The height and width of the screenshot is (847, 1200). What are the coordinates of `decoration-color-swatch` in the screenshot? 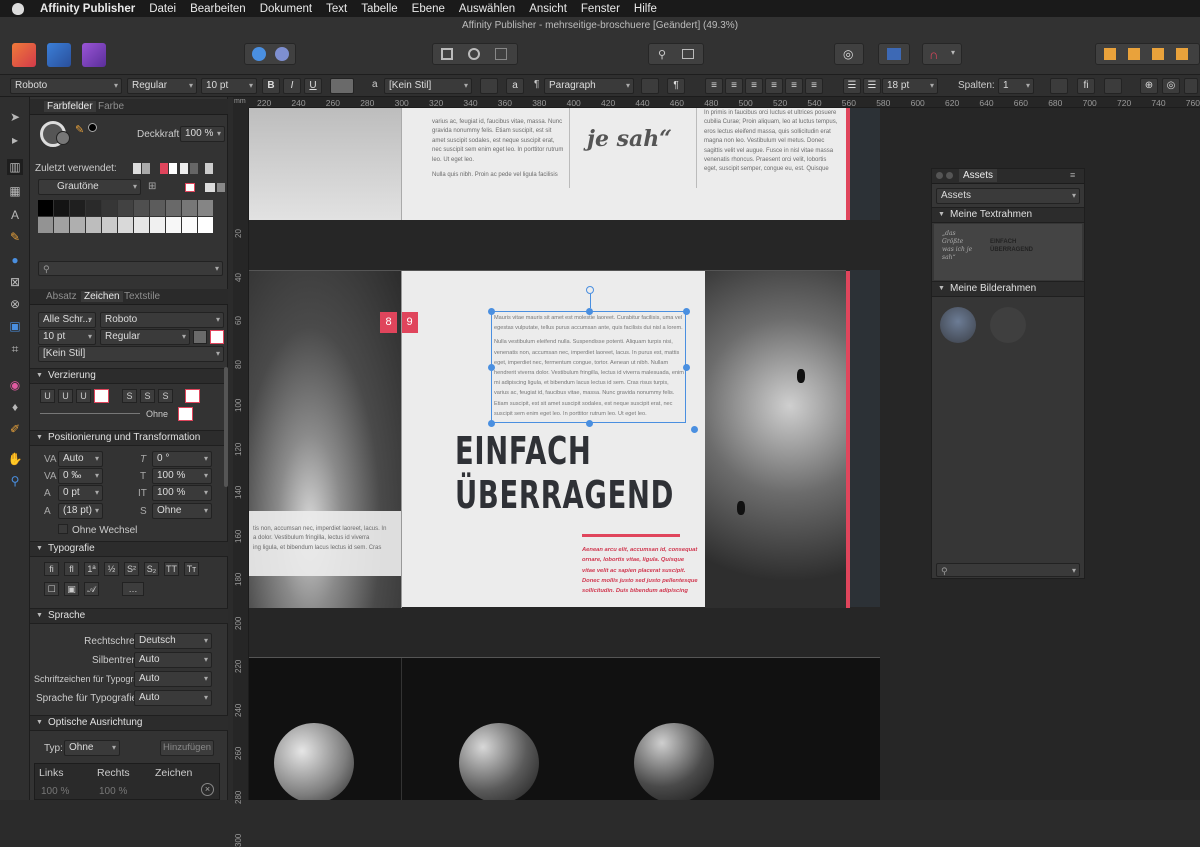 It's located at (185, 414).